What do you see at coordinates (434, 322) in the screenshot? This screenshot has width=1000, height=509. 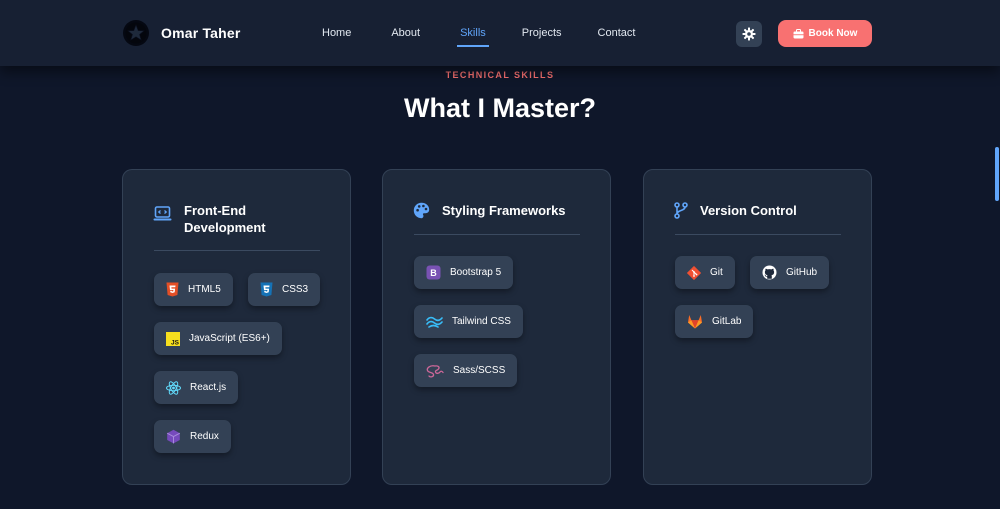 I see `tailwind-icon` at bounding box center [434, 322].